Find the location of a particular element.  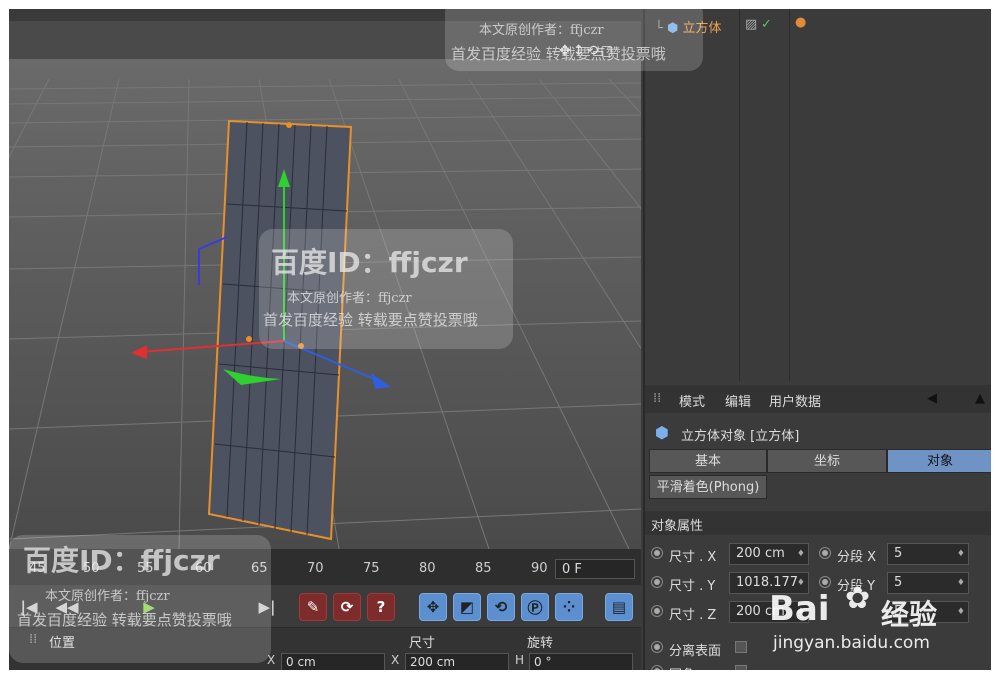

separate-surfaces-label: 分离表面 is located at coordinates (695, 651).